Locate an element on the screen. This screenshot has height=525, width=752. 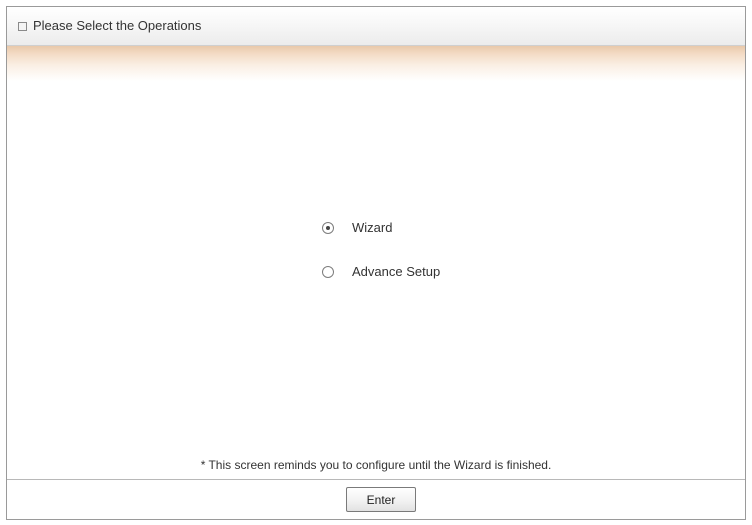
panel-title: Please Select the Operations is located at coordinates (117, 25).